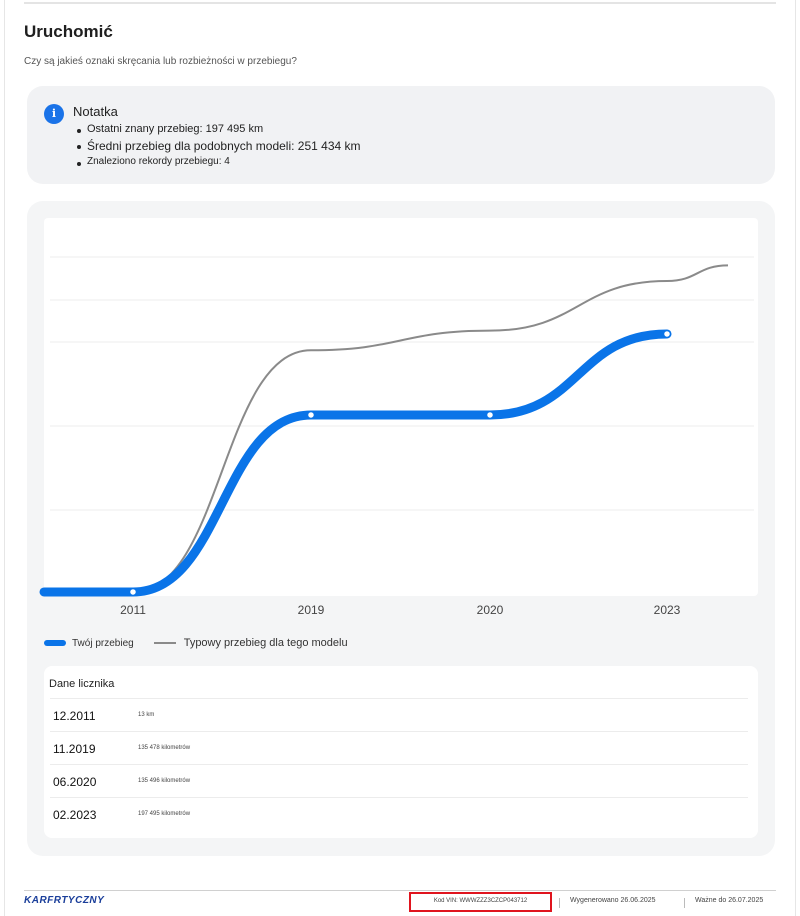 The image size is (800, 916). What do you see at coordinates (164, 814) in the screenshot?
I see `reading-mileage: 197 495 kilometrów` at bounding box center [164, 814].